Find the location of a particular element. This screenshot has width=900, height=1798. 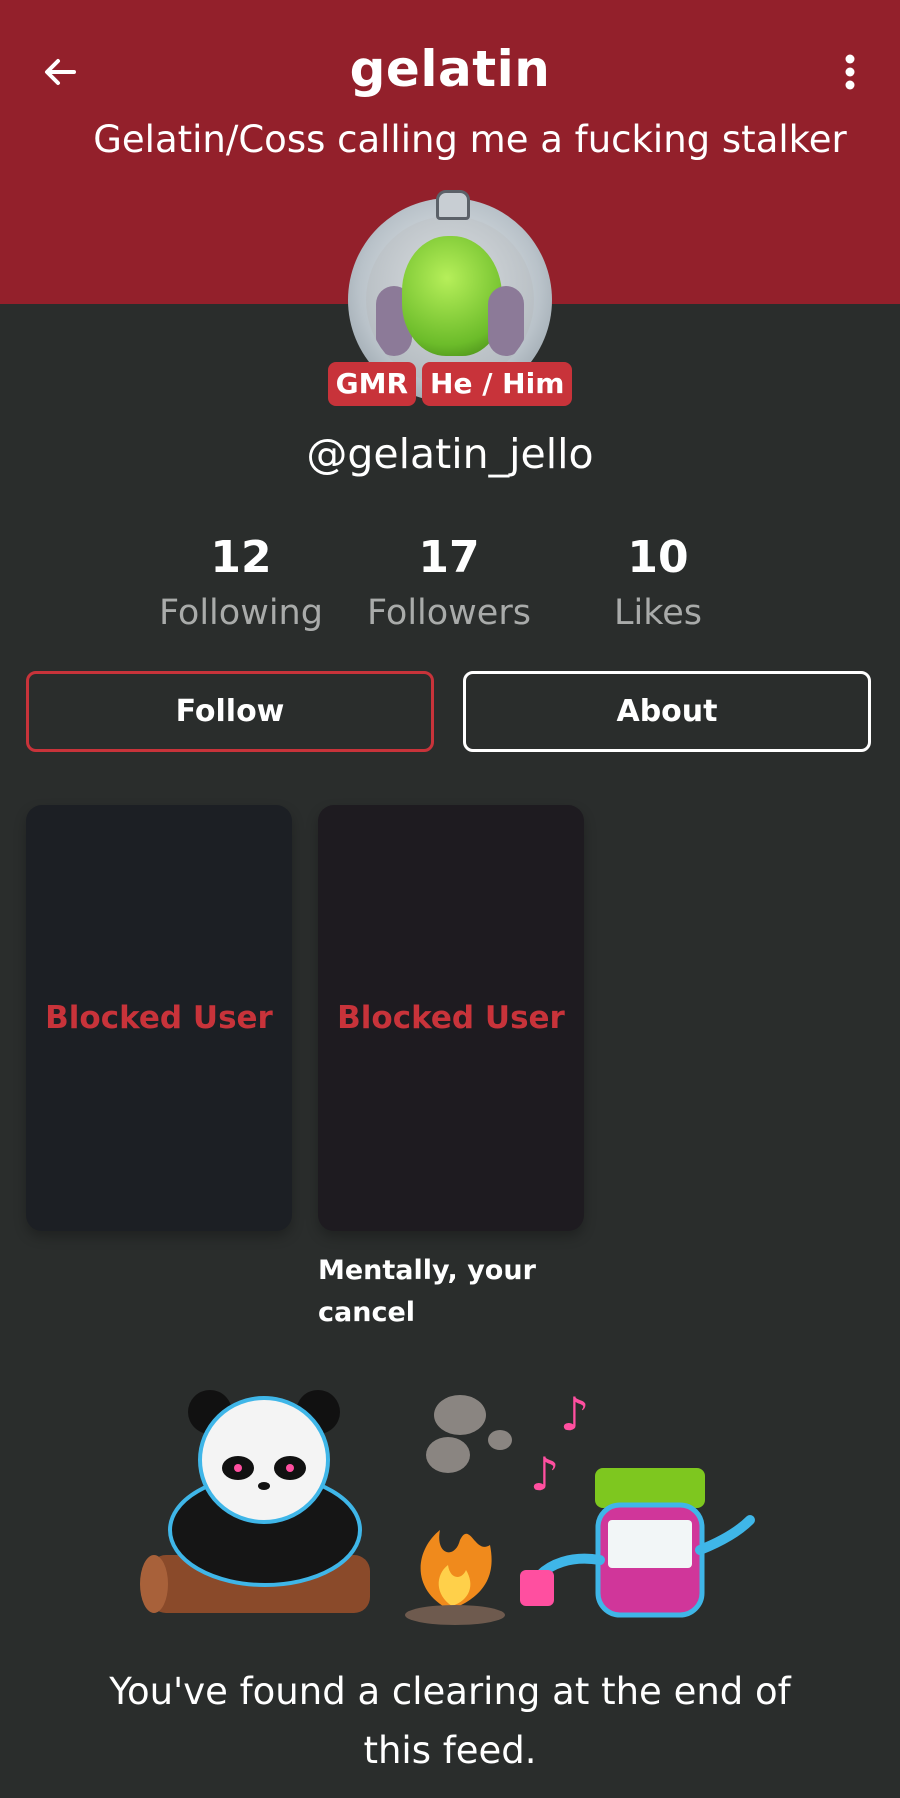

more-vertical-icon is located at coordinates (850, 72).